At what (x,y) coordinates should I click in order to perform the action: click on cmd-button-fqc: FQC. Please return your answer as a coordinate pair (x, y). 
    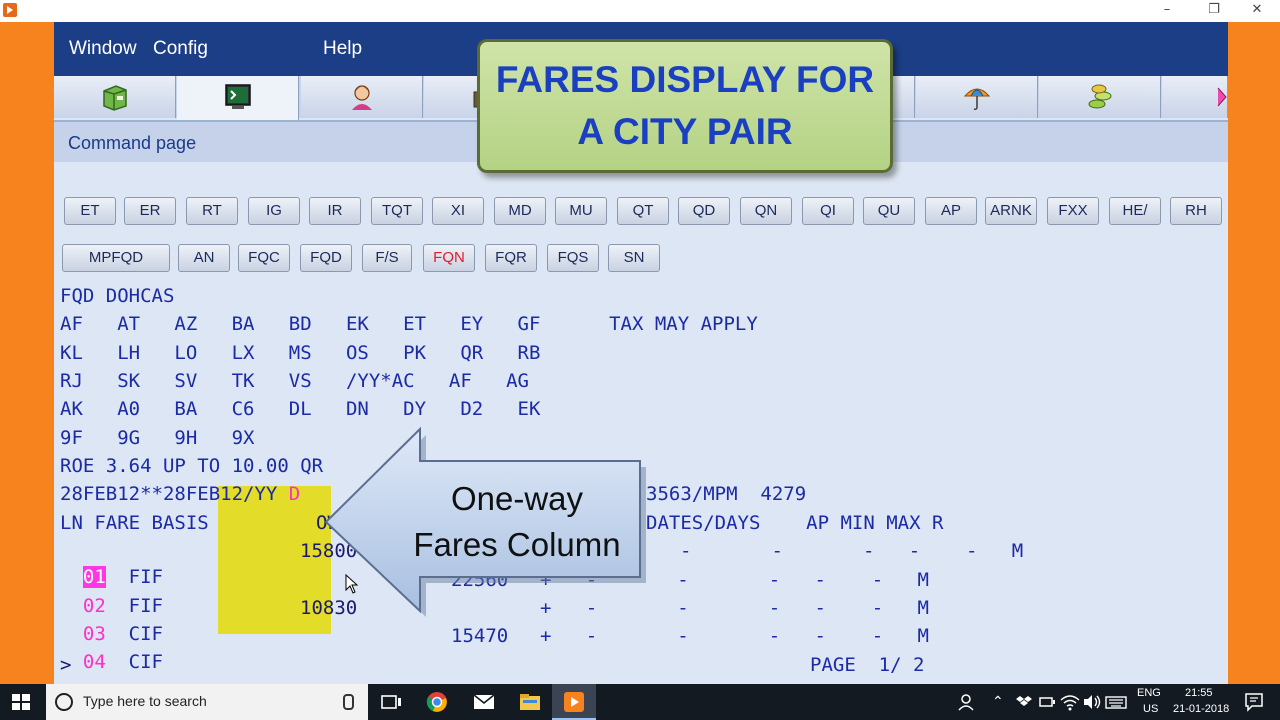
    Looking at the image, I should click on (264, 258).